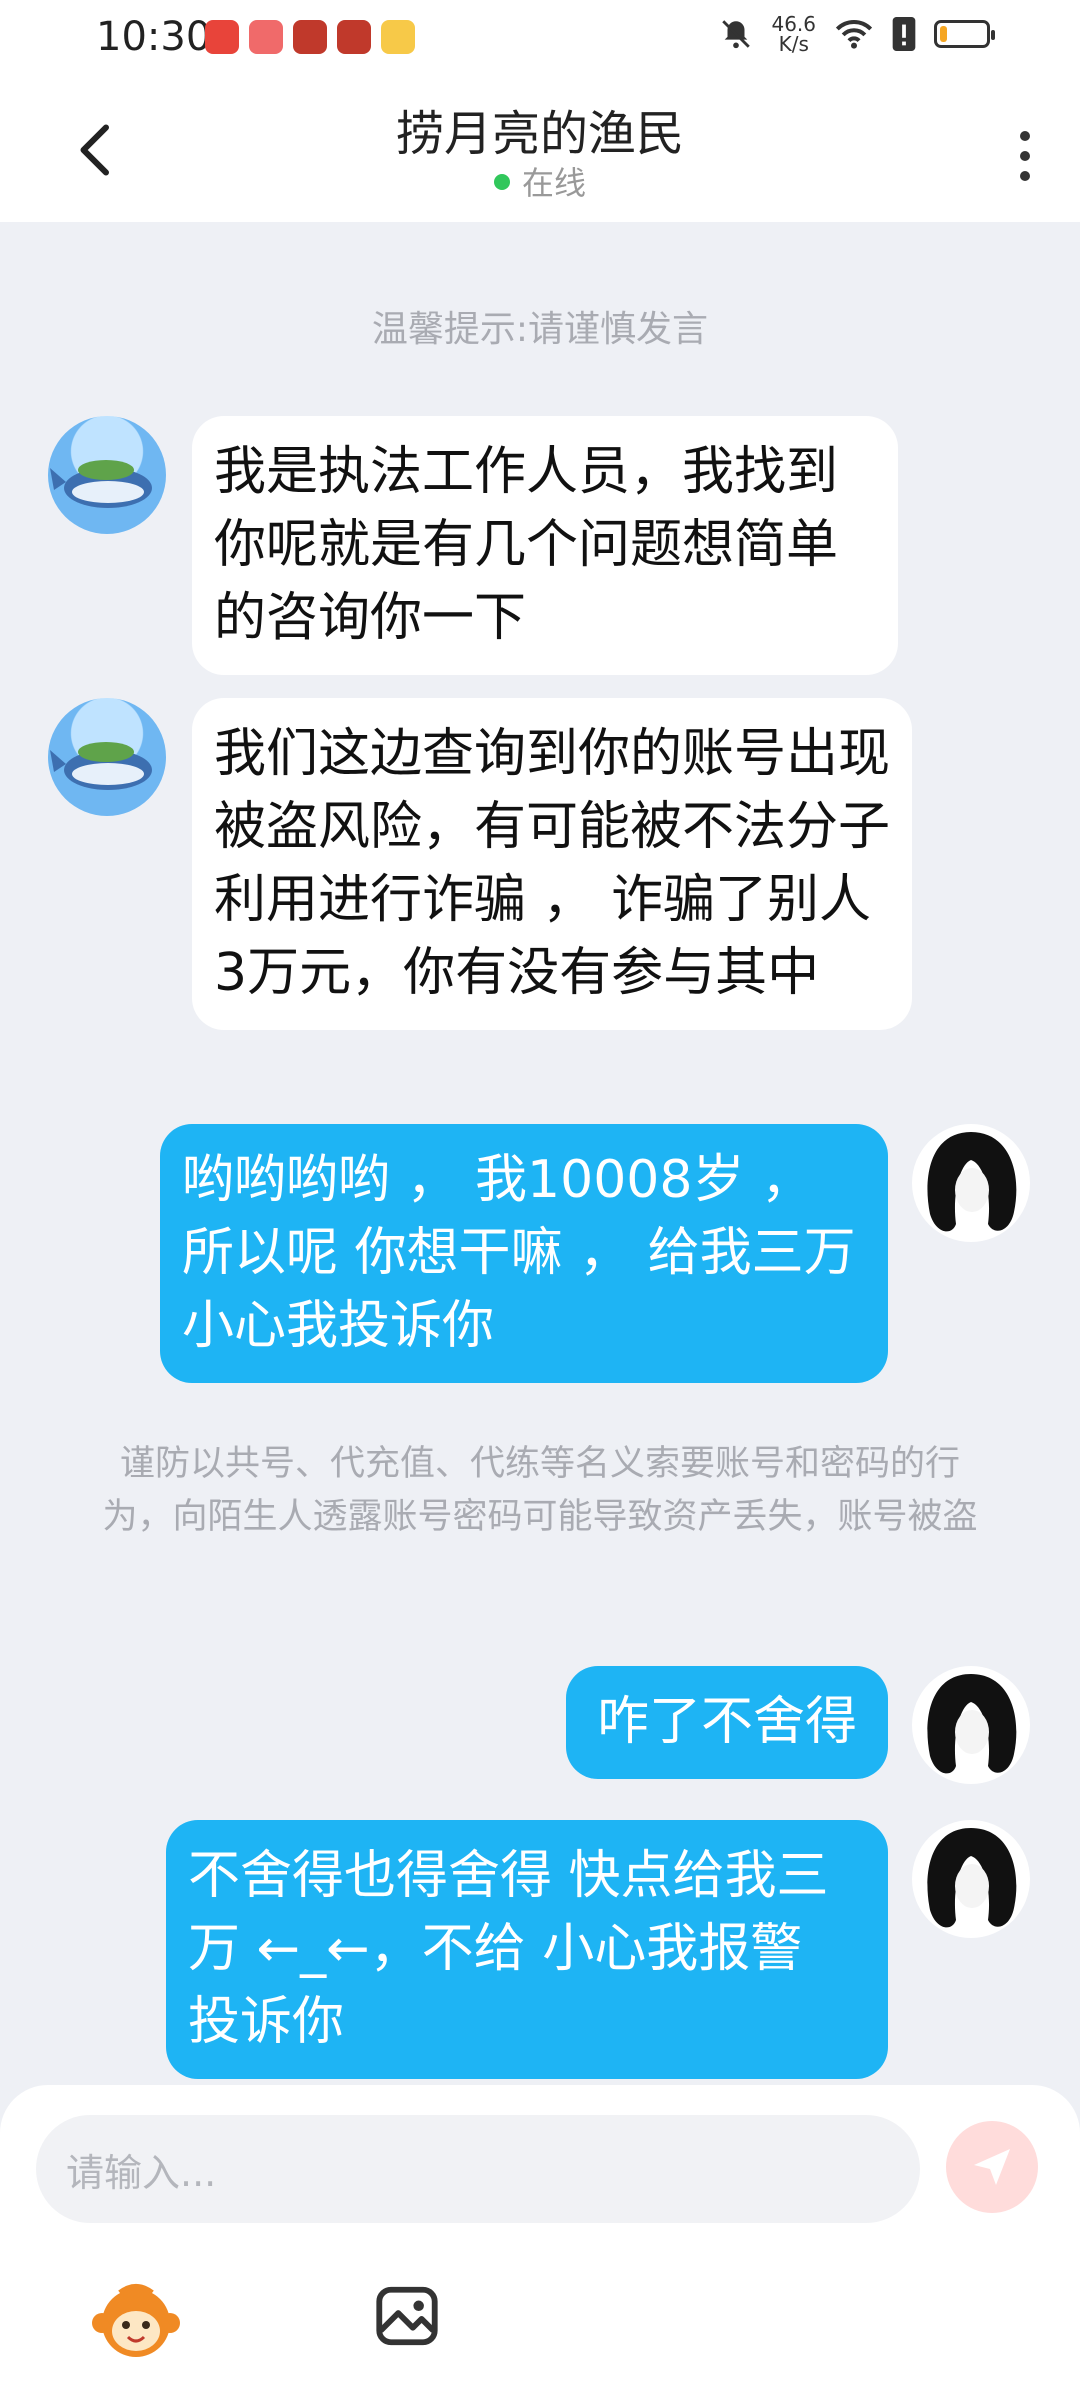 This screenshot has width=1080, height=2400. What do you see at coordinates (539, 134) in the screenshot?
I see `contact-name: 捞月亮的渔民` at bounding box center [539, 134].